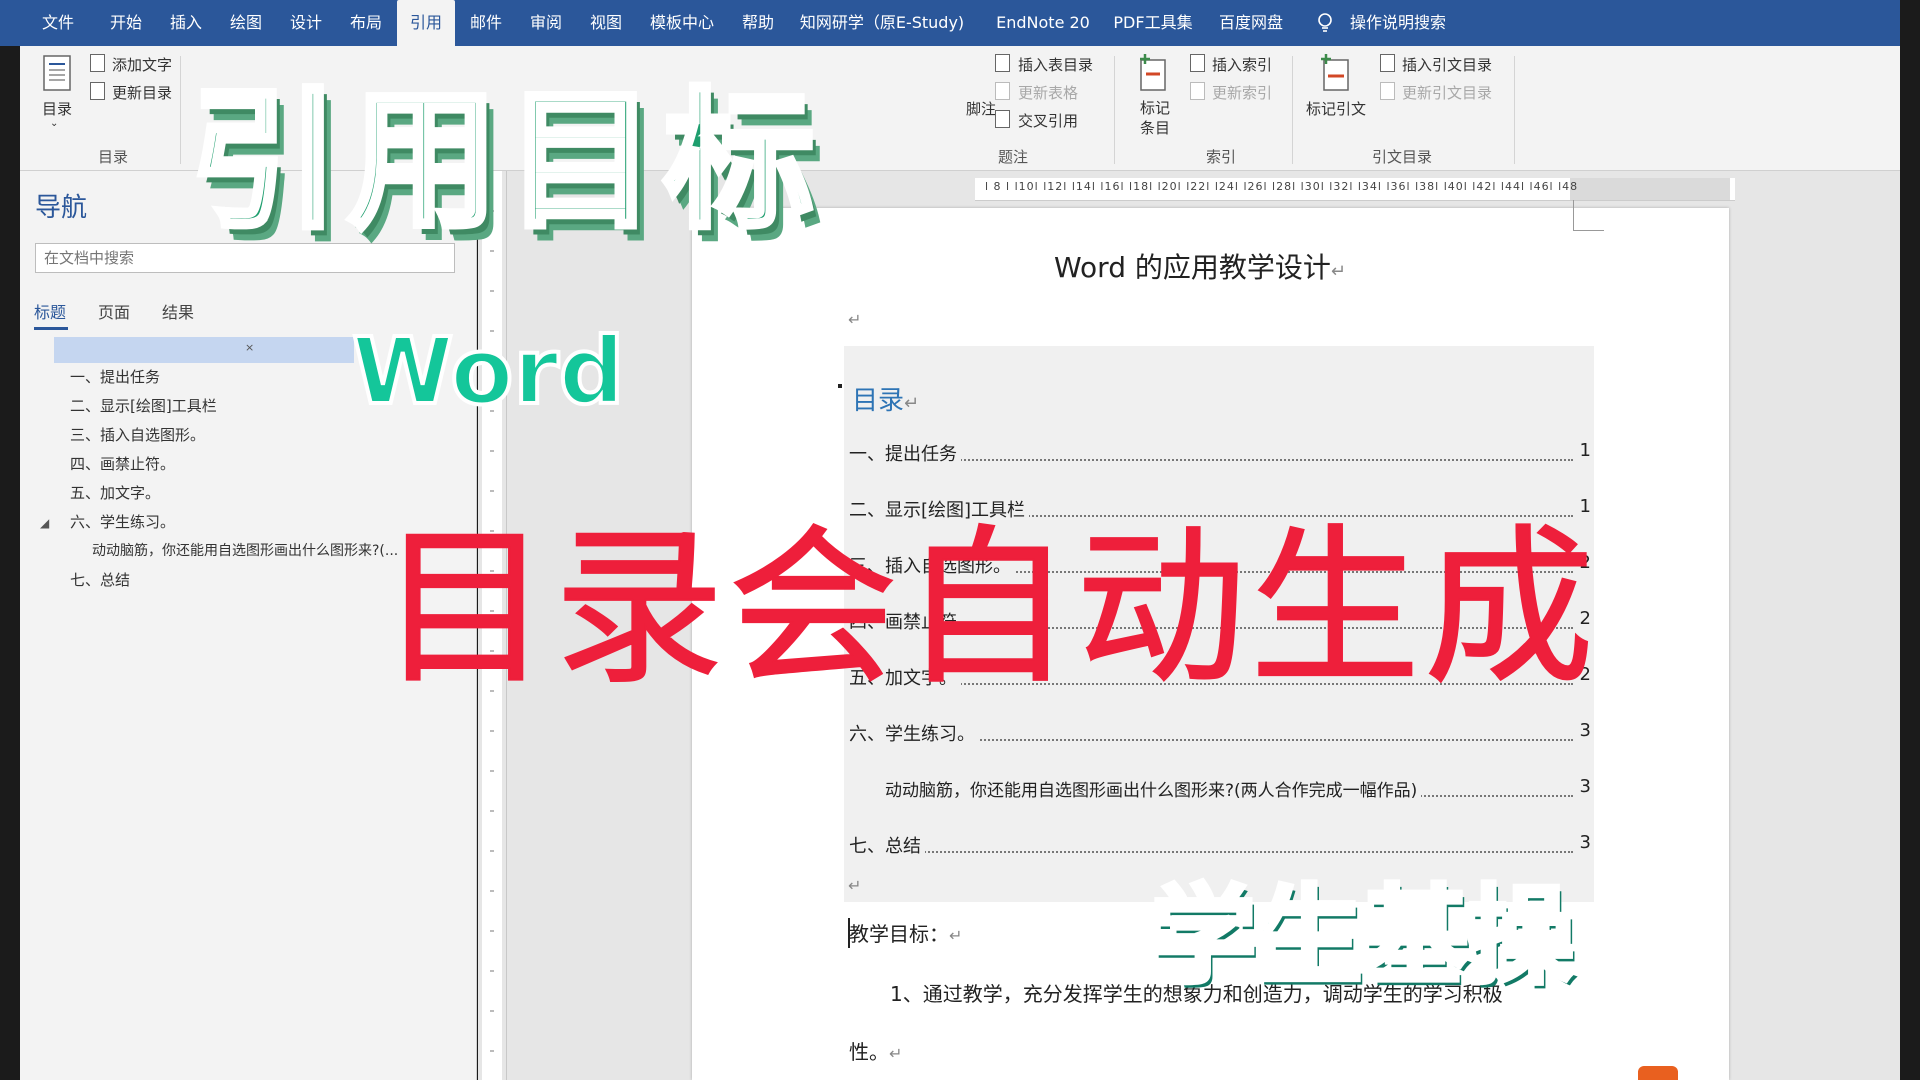 The image size is (1920, 1080). Describe the element at coordinates (1398, 23) in the screenshot. I see `tell-me-search: 操作说明搜索` at that location.